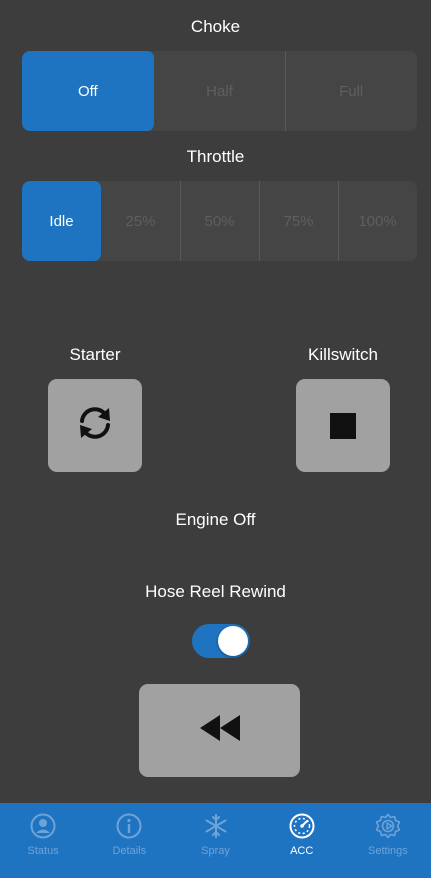  I want to click on engine-status-text: Engine Off, so click(215, 519).